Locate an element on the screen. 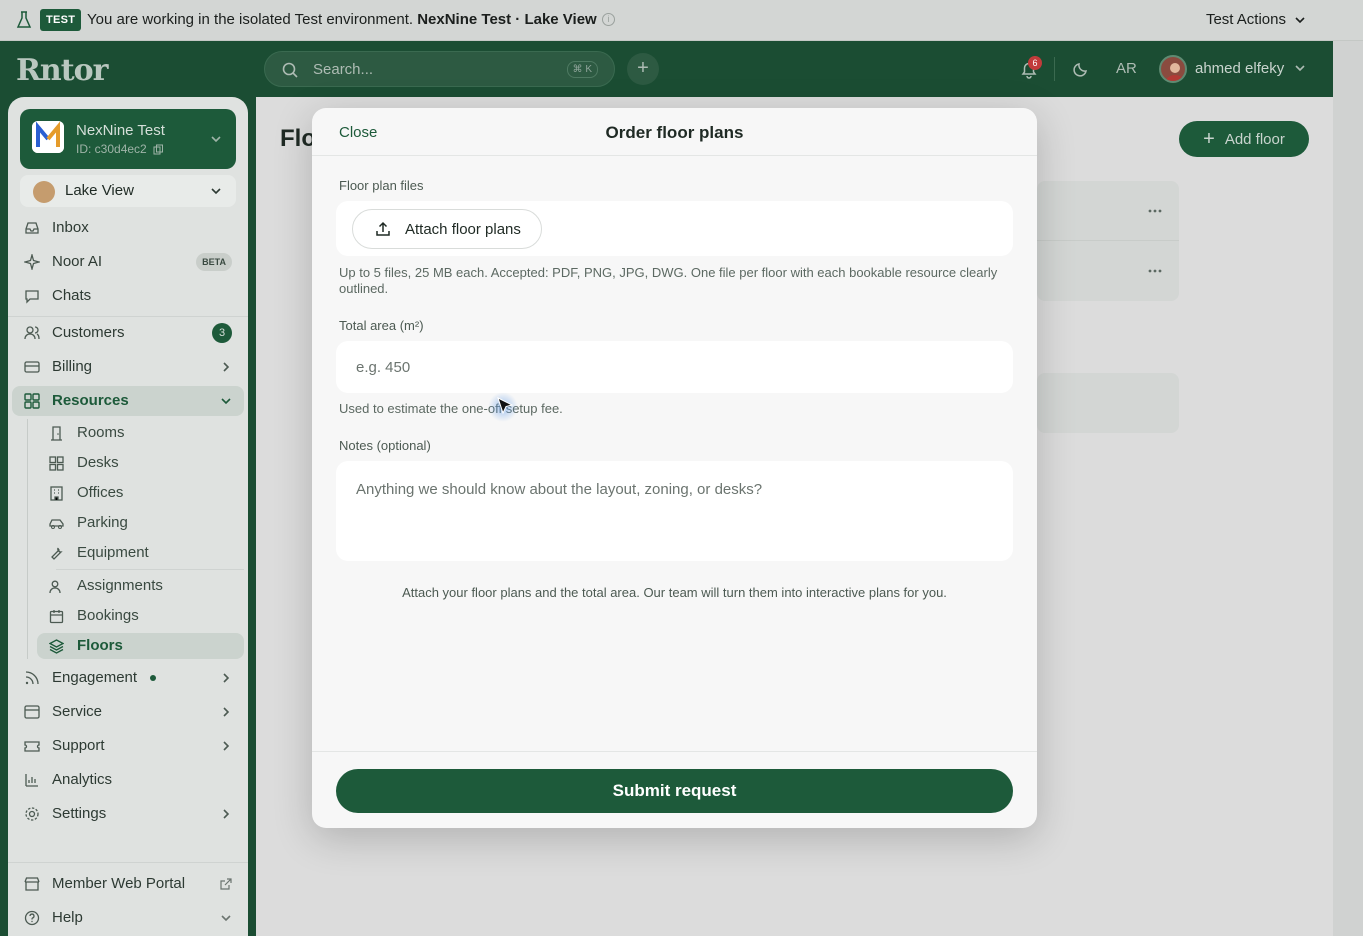 This screenshot has width=1363, height=936. sidebar-item-equipment: Equipment is located at coordinates (140, 553).